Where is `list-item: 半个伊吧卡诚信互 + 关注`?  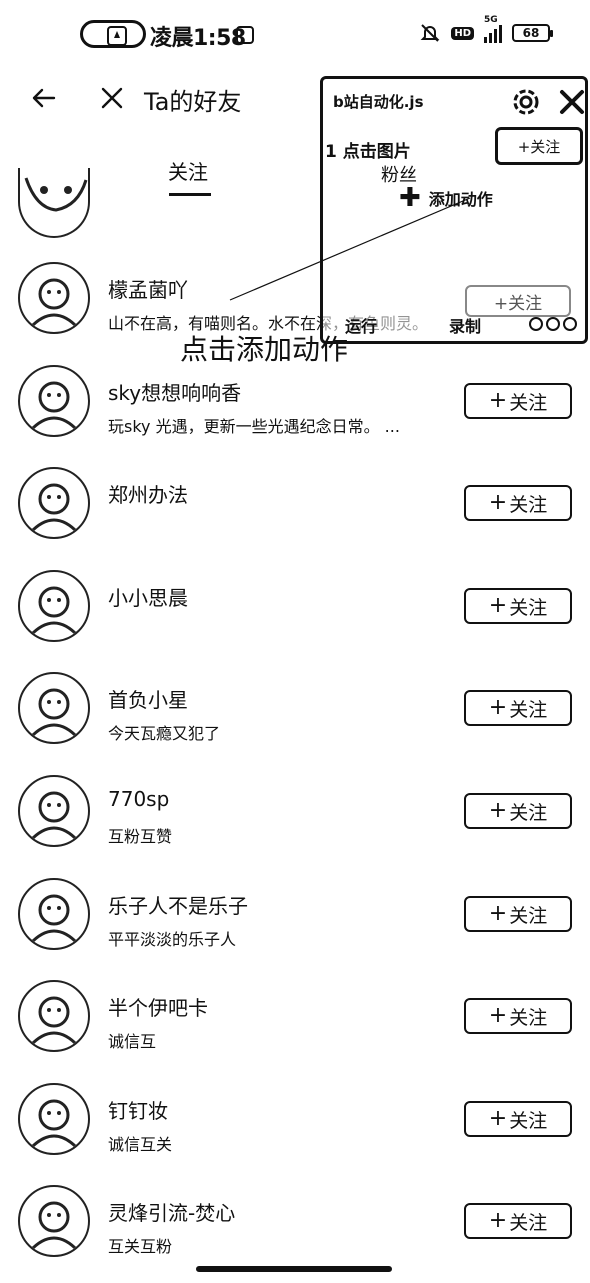
list-item: 半个伊吧卡诚信互 + 关注 is located at coordinates (295, 1028).